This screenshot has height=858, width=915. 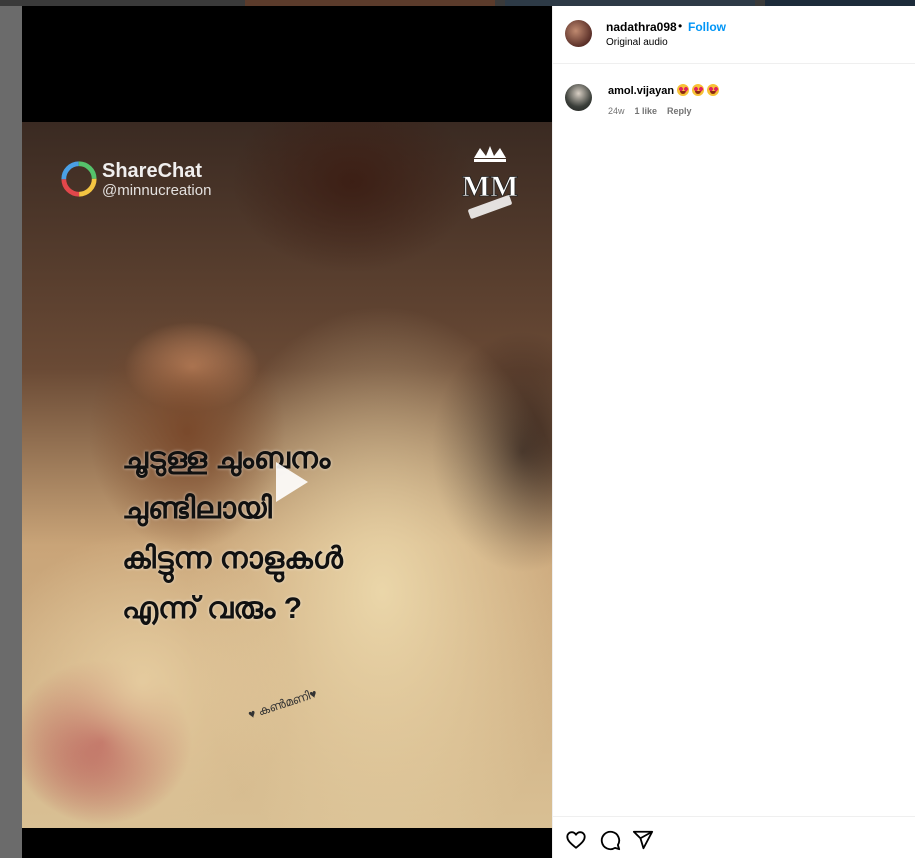 What do you see at coordinates (79, 179) in the screenshot?
I see `sharechat-logo-icon` at bounding box center [79, 179].